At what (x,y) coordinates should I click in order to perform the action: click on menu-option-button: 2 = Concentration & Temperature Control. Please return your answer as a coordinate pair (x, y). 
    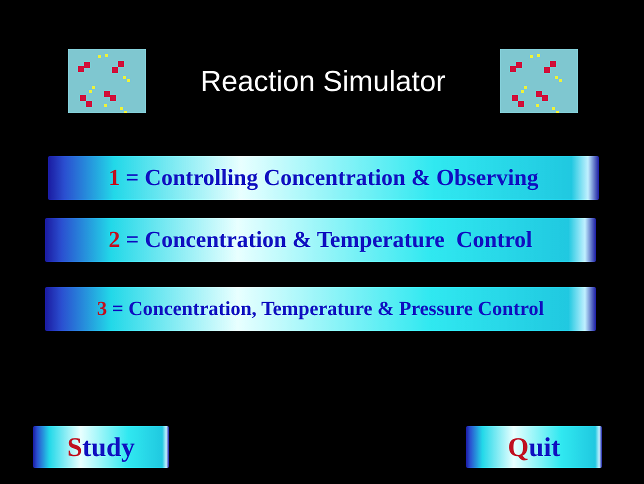
    Looking at the image, I should click on (320, 240).